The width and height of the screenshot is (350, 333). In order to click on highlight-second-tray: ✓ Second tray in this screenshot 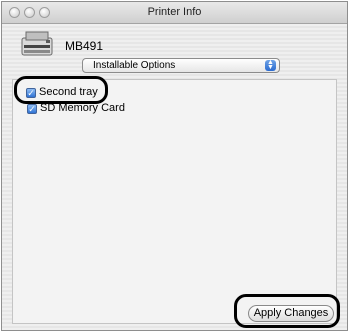, I will do `click(61, 90)`.